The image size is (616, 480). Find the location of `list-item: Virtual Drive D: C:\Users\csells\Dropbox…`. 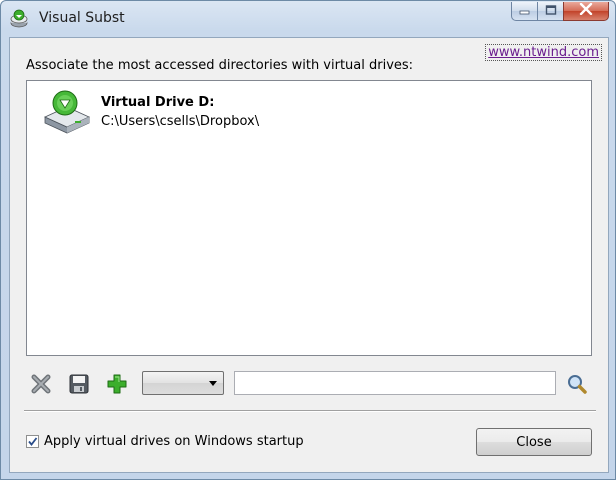

list-item: Virtual Drive D: C:\Users\csells\Dropbox… is located at coordinates (161, 111).